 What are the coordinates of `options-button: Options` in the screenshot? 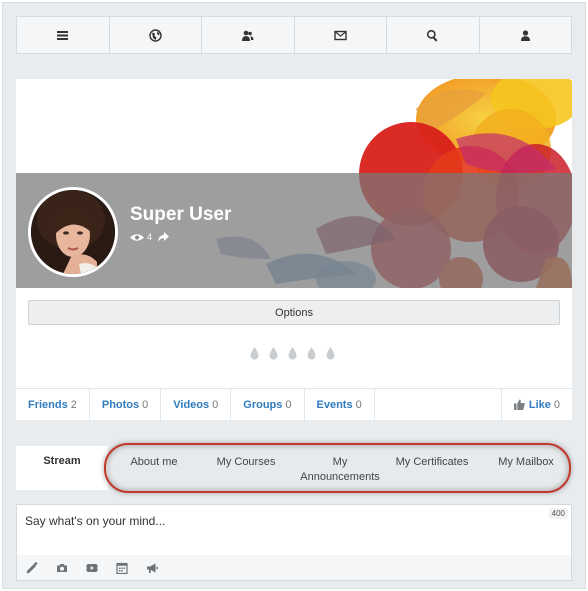 It's located at (294, 312).